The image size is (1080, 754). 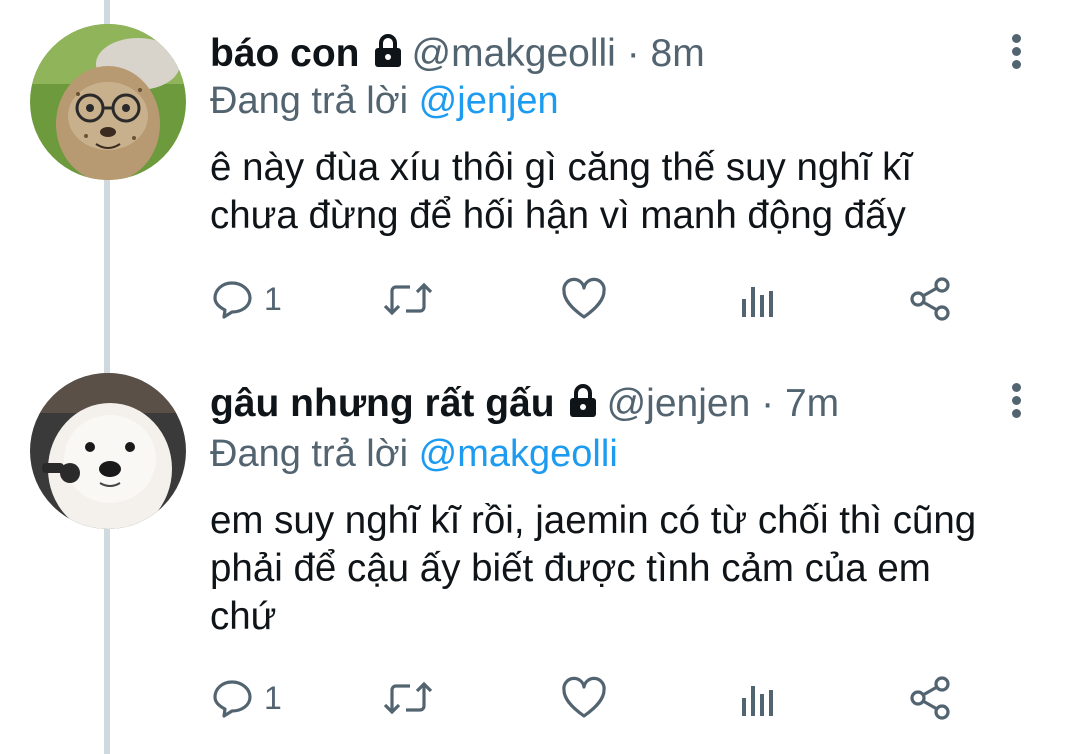 I want to click on tweet-header: báo con @makgeolli · 8m, so click(x=457, y=55).